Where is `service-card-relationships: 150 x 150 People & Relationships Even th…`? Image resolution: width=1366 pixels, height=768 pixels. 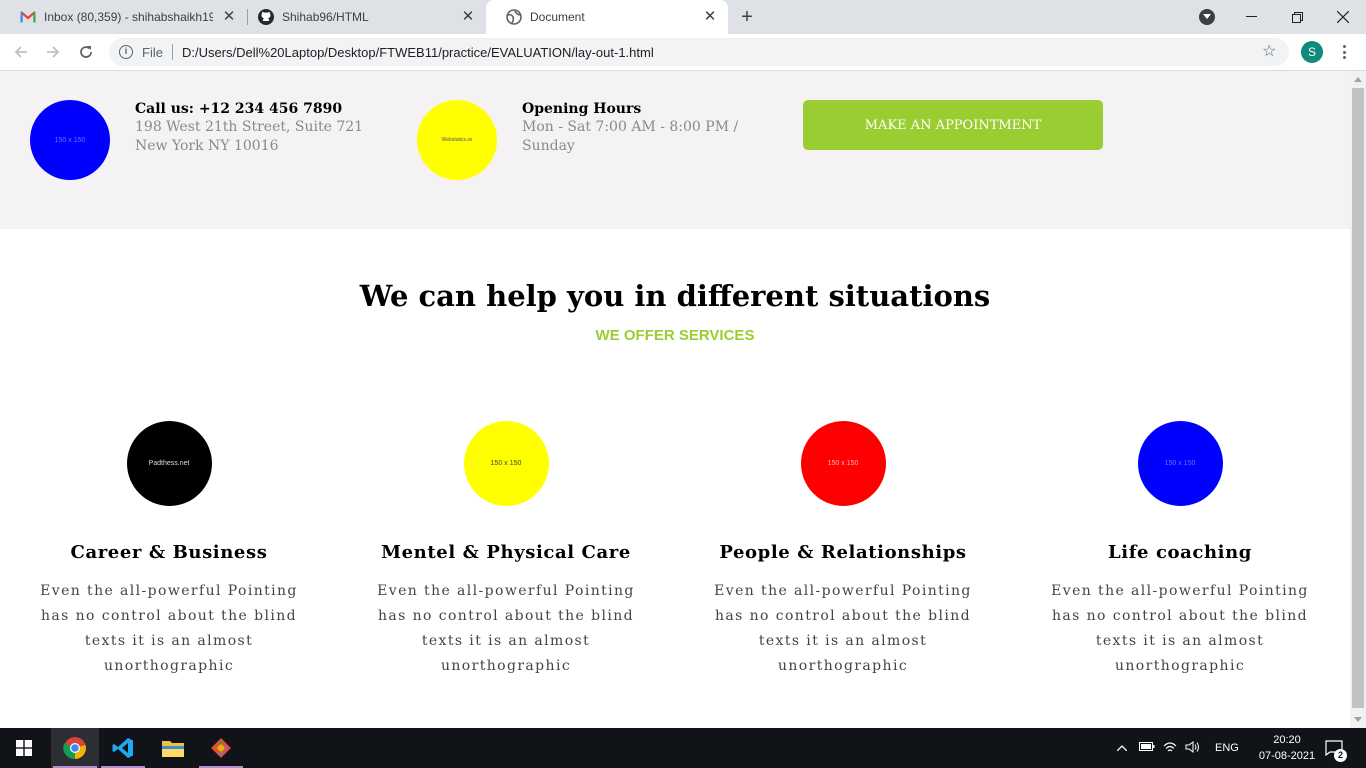 service-card-relationships: 150 x 150 People & Relationships Even th… is located at coordinates (843, 550).